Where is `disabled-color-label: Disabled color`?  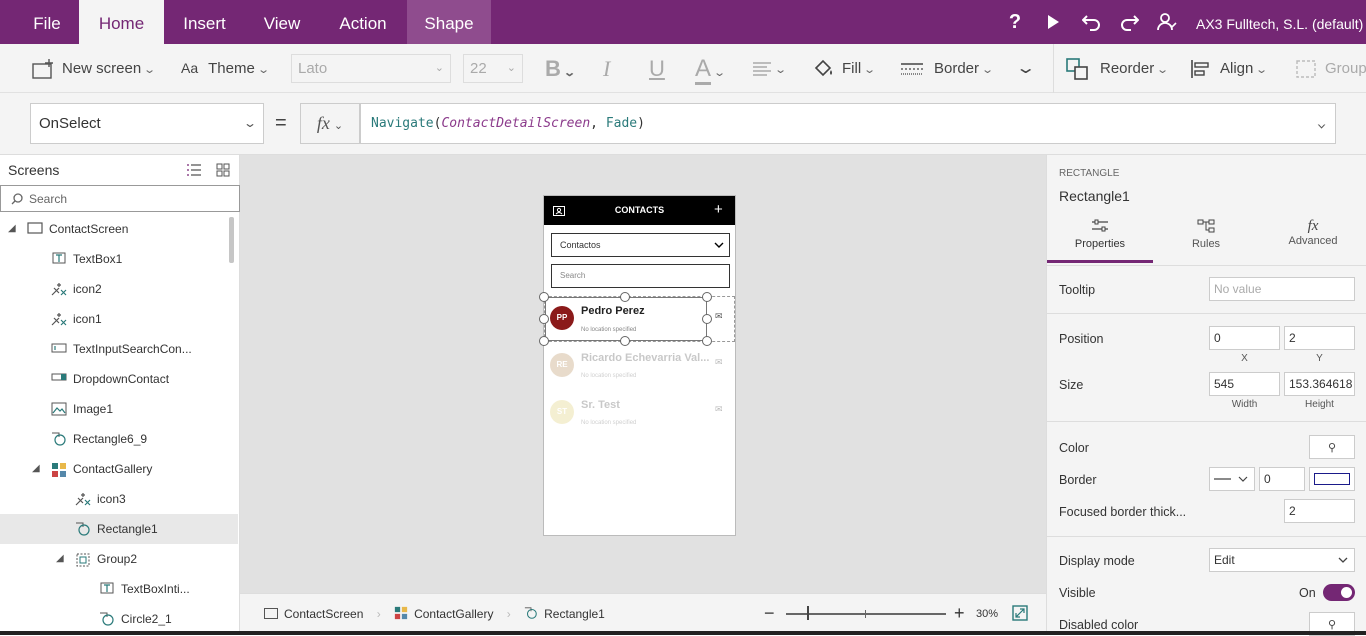
disabled-color-label: Disabled color is located at coordinates (1099, 625).